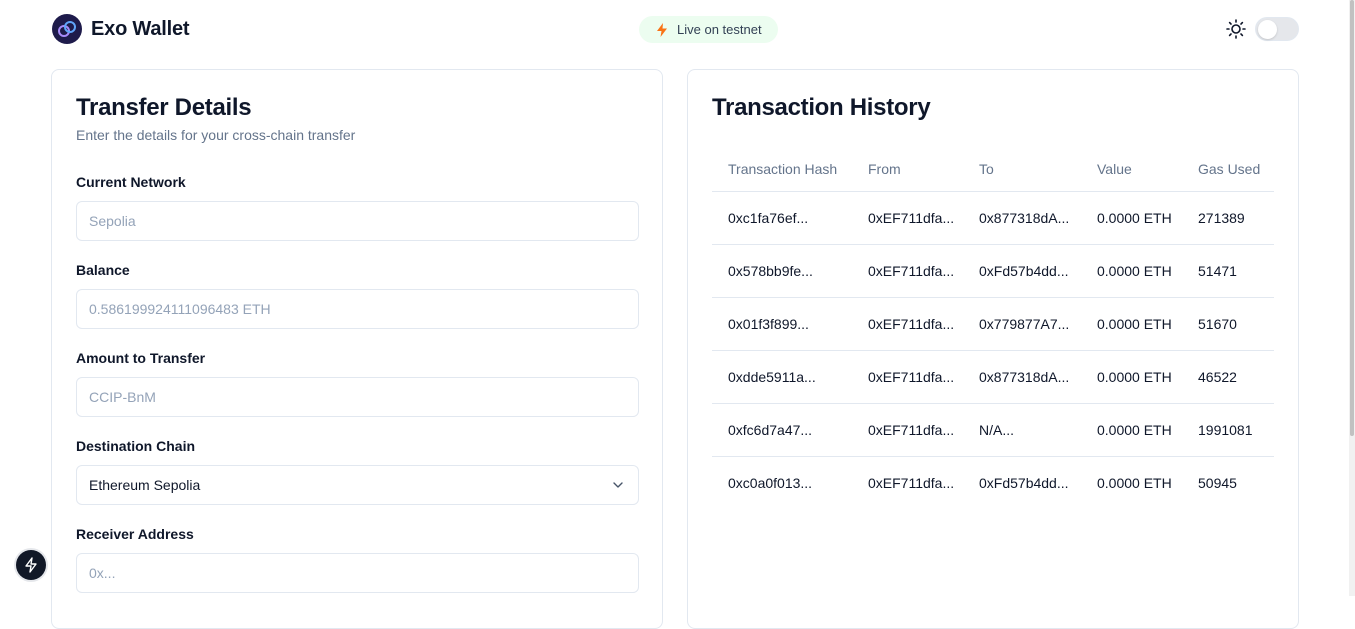 The image size is (1355, 629). I want to click on live-badge-label: Live on testnet, so click(719, 29).